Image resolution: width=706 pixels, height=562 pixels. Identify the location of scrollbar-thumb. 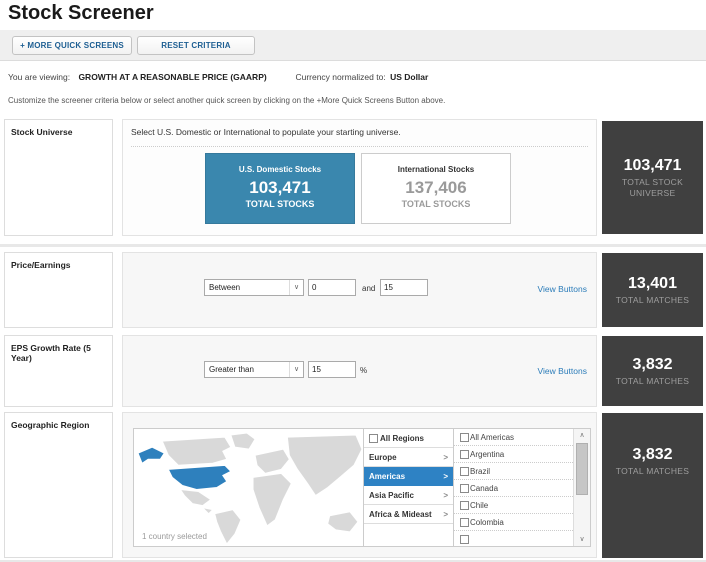
(582, 469).